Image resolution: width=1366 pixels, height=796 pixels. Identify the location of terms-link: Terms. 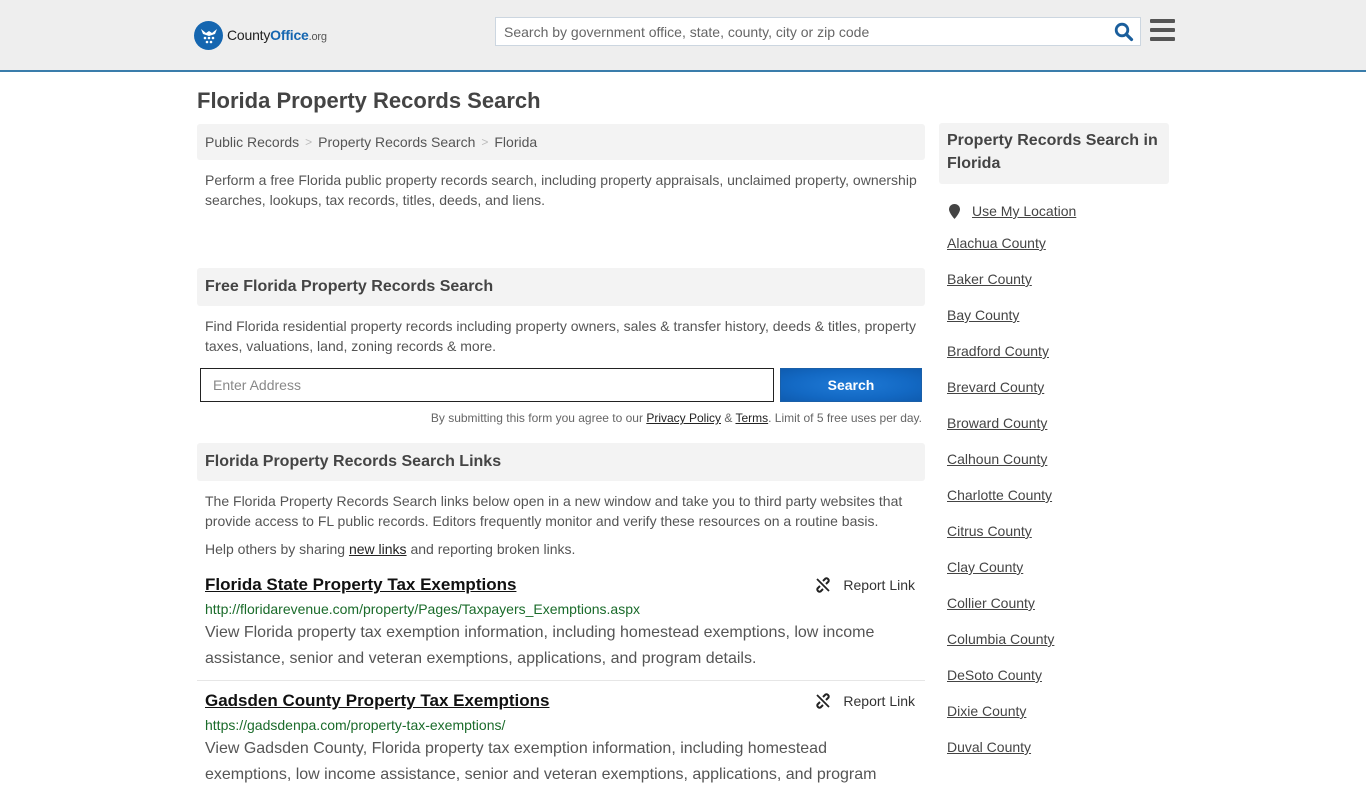
(751, 418).